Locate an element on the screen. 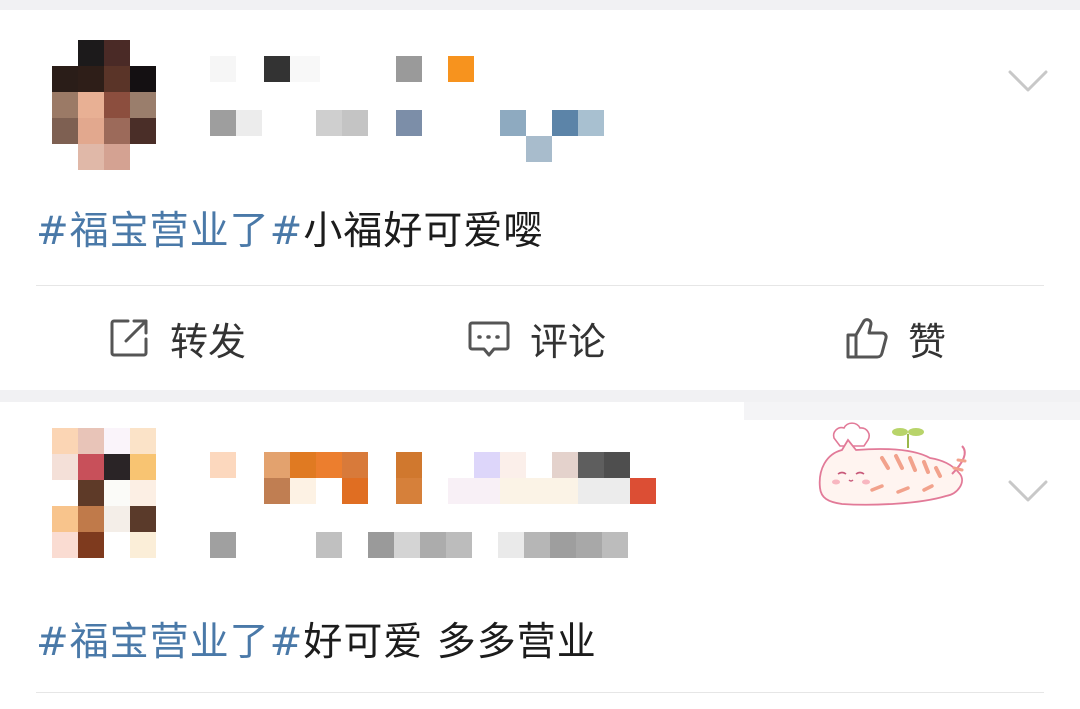  thumbs-up-icon is located at coordinates (867, 338).